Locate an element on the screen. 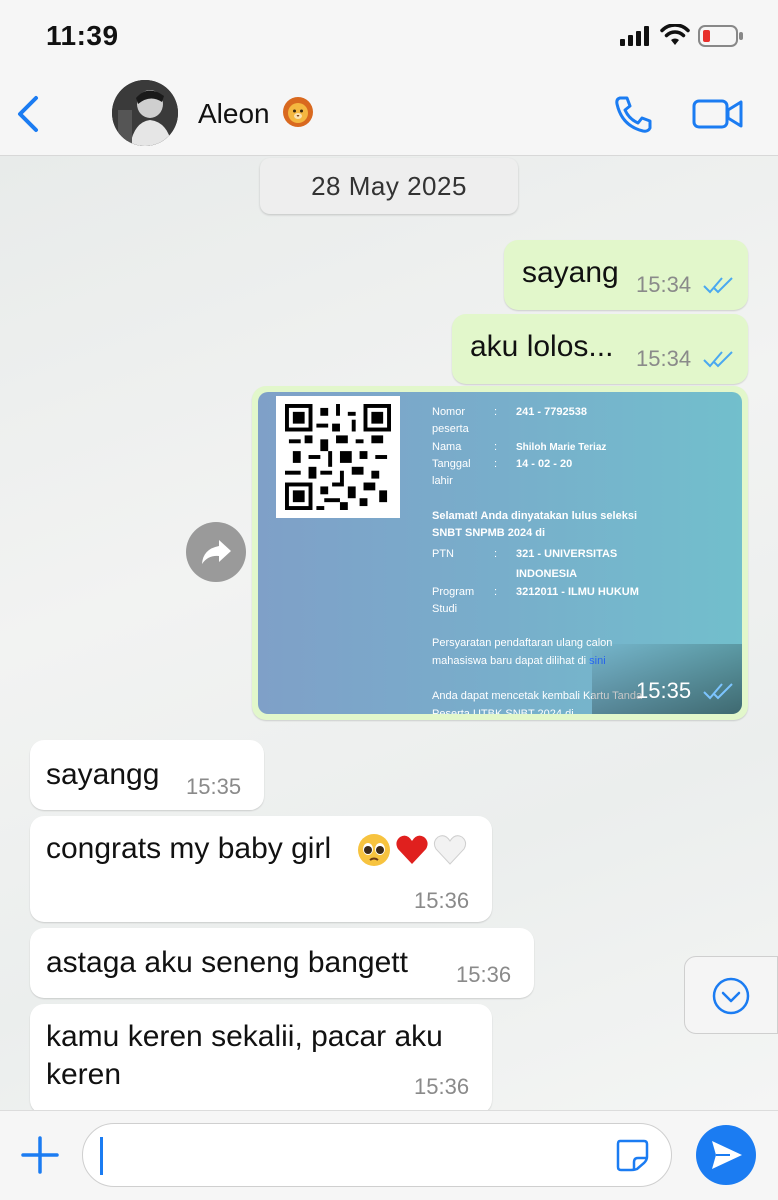 The width and height of the screenshot is (778, 1200). outgoing-message: sayang 15:34 is located at coordinates (626, 275).